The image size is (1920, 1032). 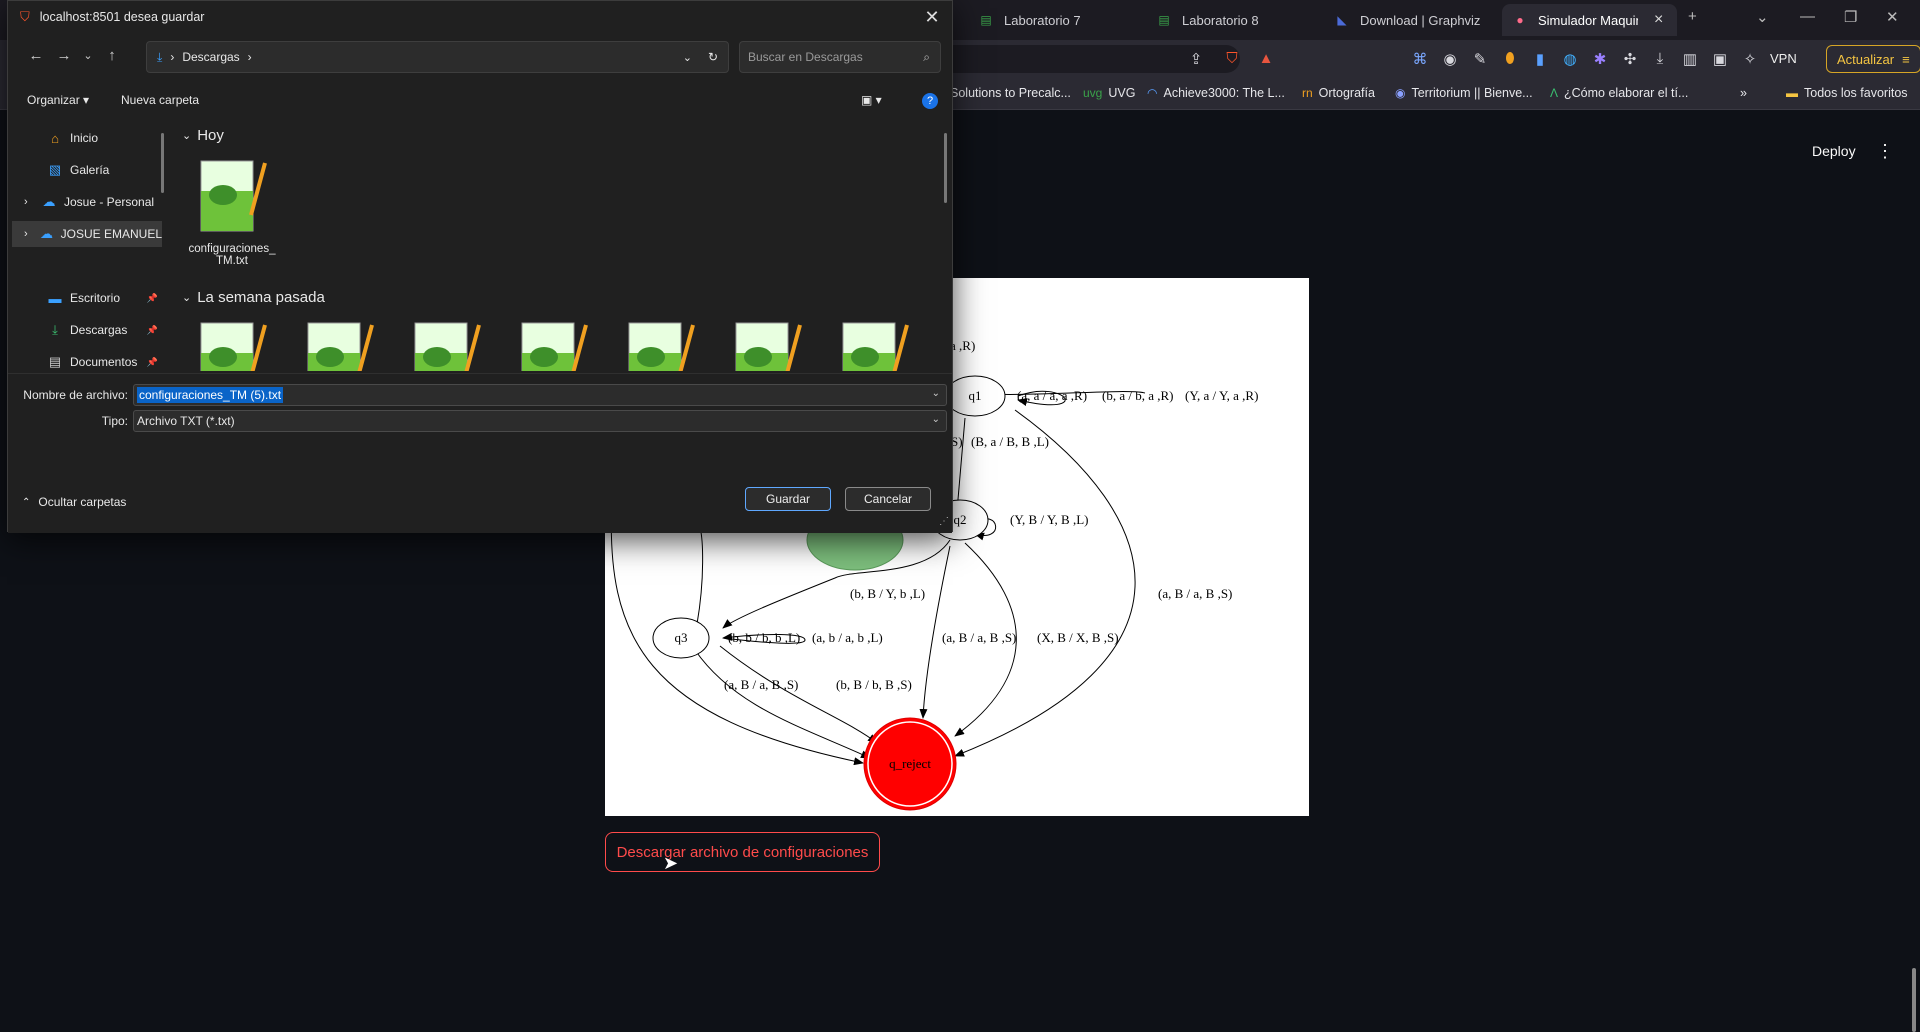 What do you see at coordinates (87, 362) in the screenshot?
I see `nav-item-documentos: ▤ Documentos 📌` at bounding box center [87, 362].